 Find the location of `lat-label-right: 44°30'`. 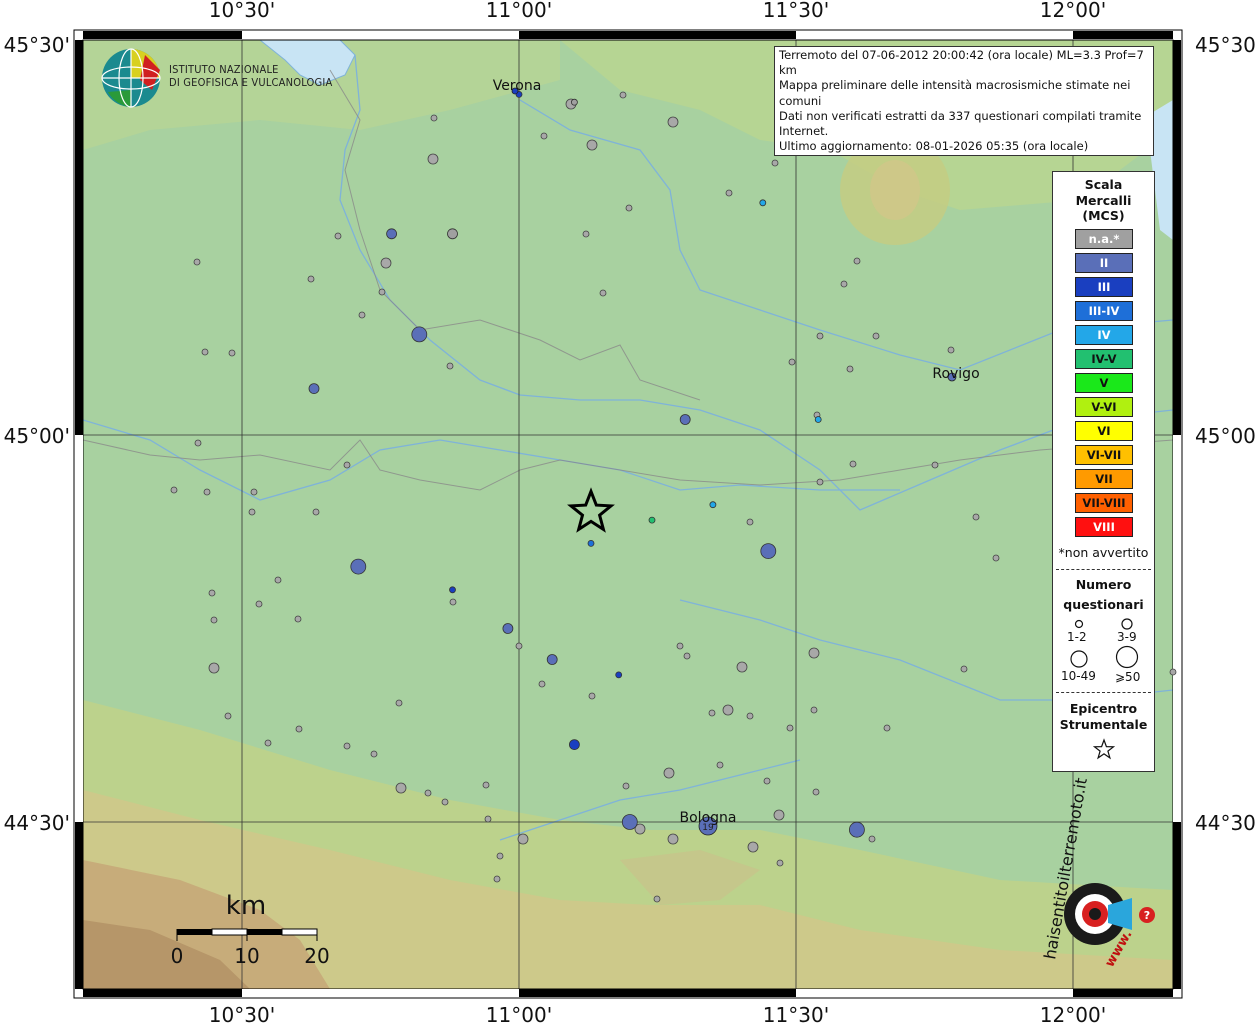

lat-label-right: 44°30' is located at coordinates (1225, 823).